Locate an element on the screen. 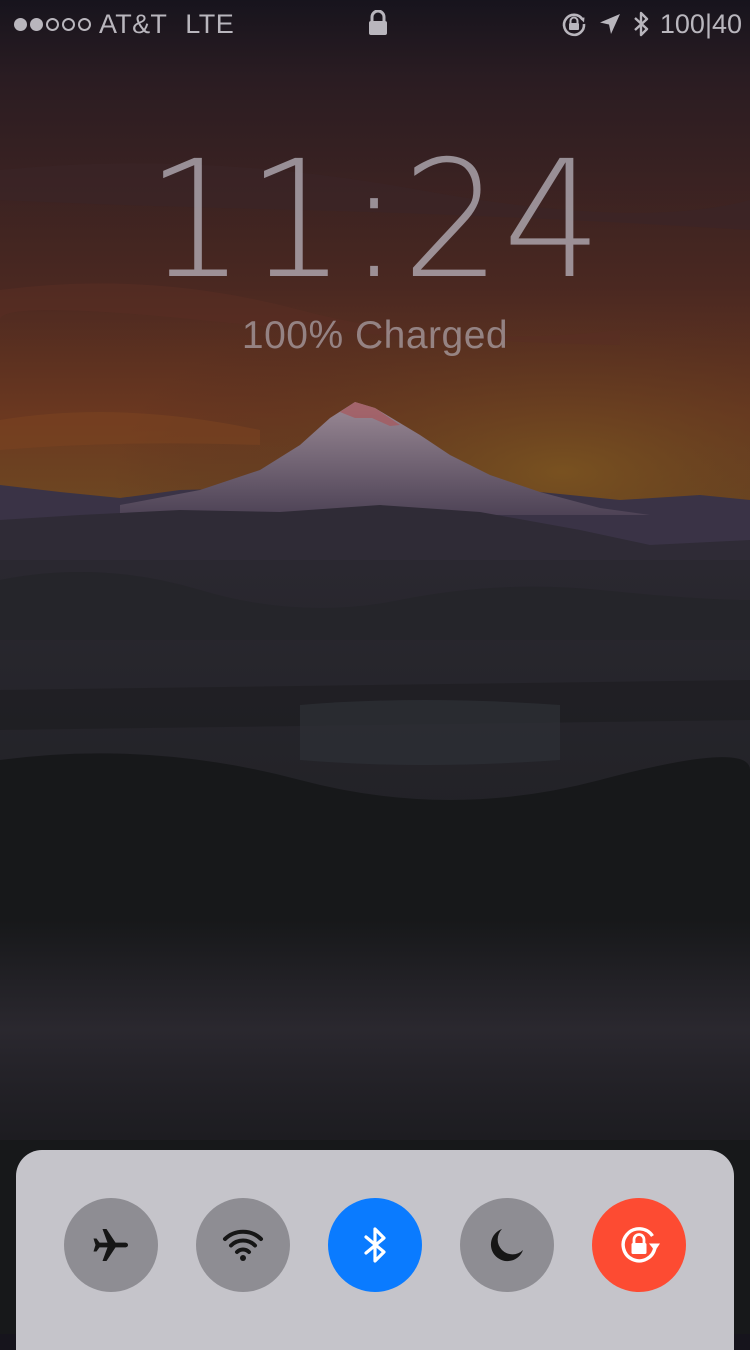 The height and width of the screenshot is (1350, 750). location-arrow-icon is located at coordinates (610, 24).